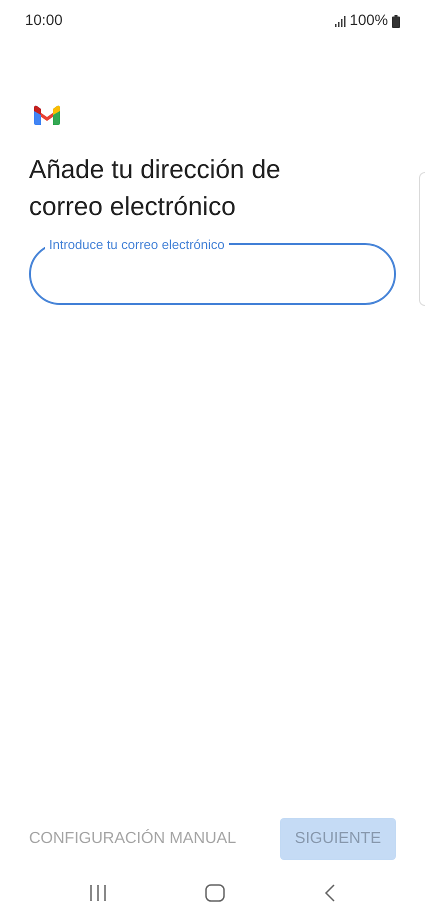 Image resolution: width=425 pixels, height=922 pixels. What do you see at coordinates (47, 115) in the screenshot?
I see `mail-logo-icon` at bounding box center [47, 115].